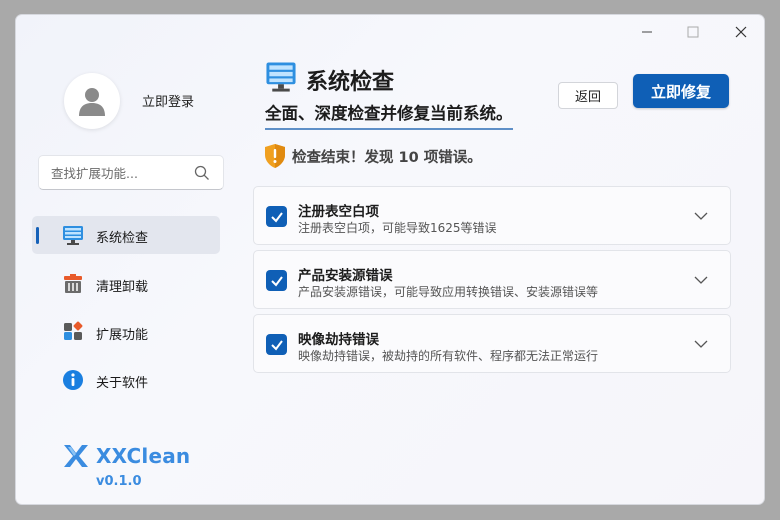  I want to click on avatar, so click(92, 101).